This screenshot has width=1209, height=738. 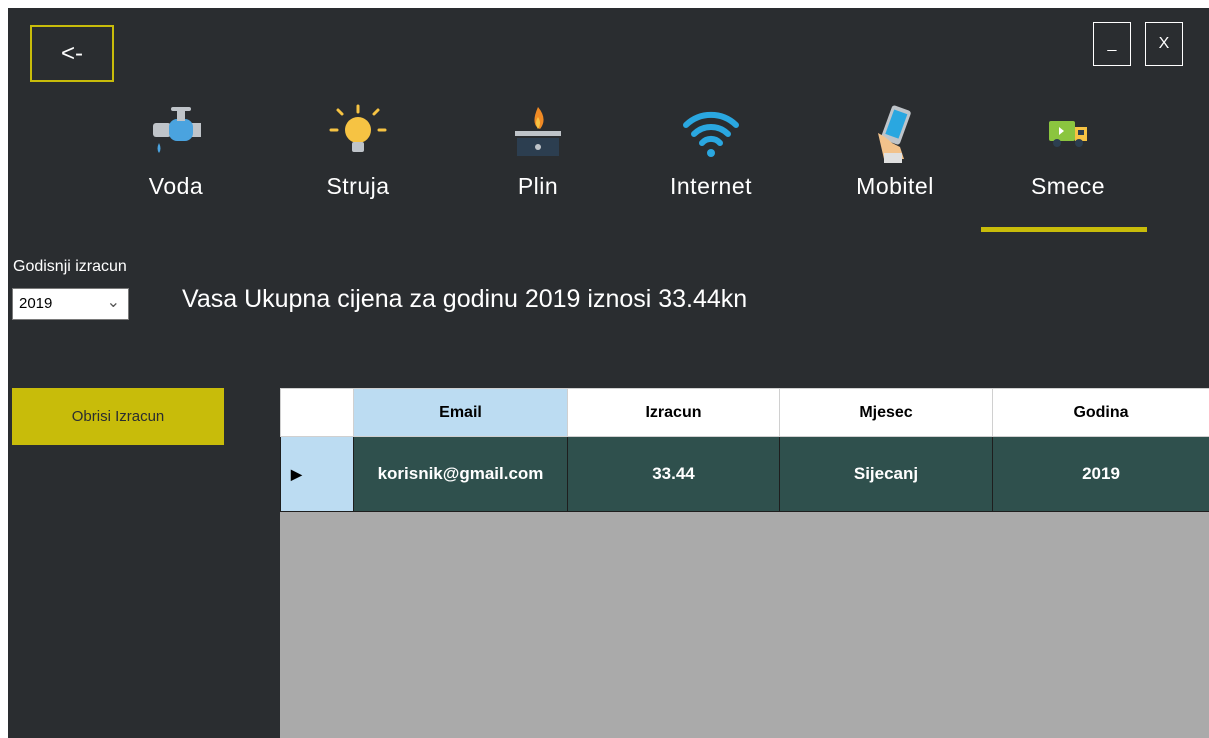 I want to click on column-header-mjesec: Mjesec, so click(x=886, y=412).